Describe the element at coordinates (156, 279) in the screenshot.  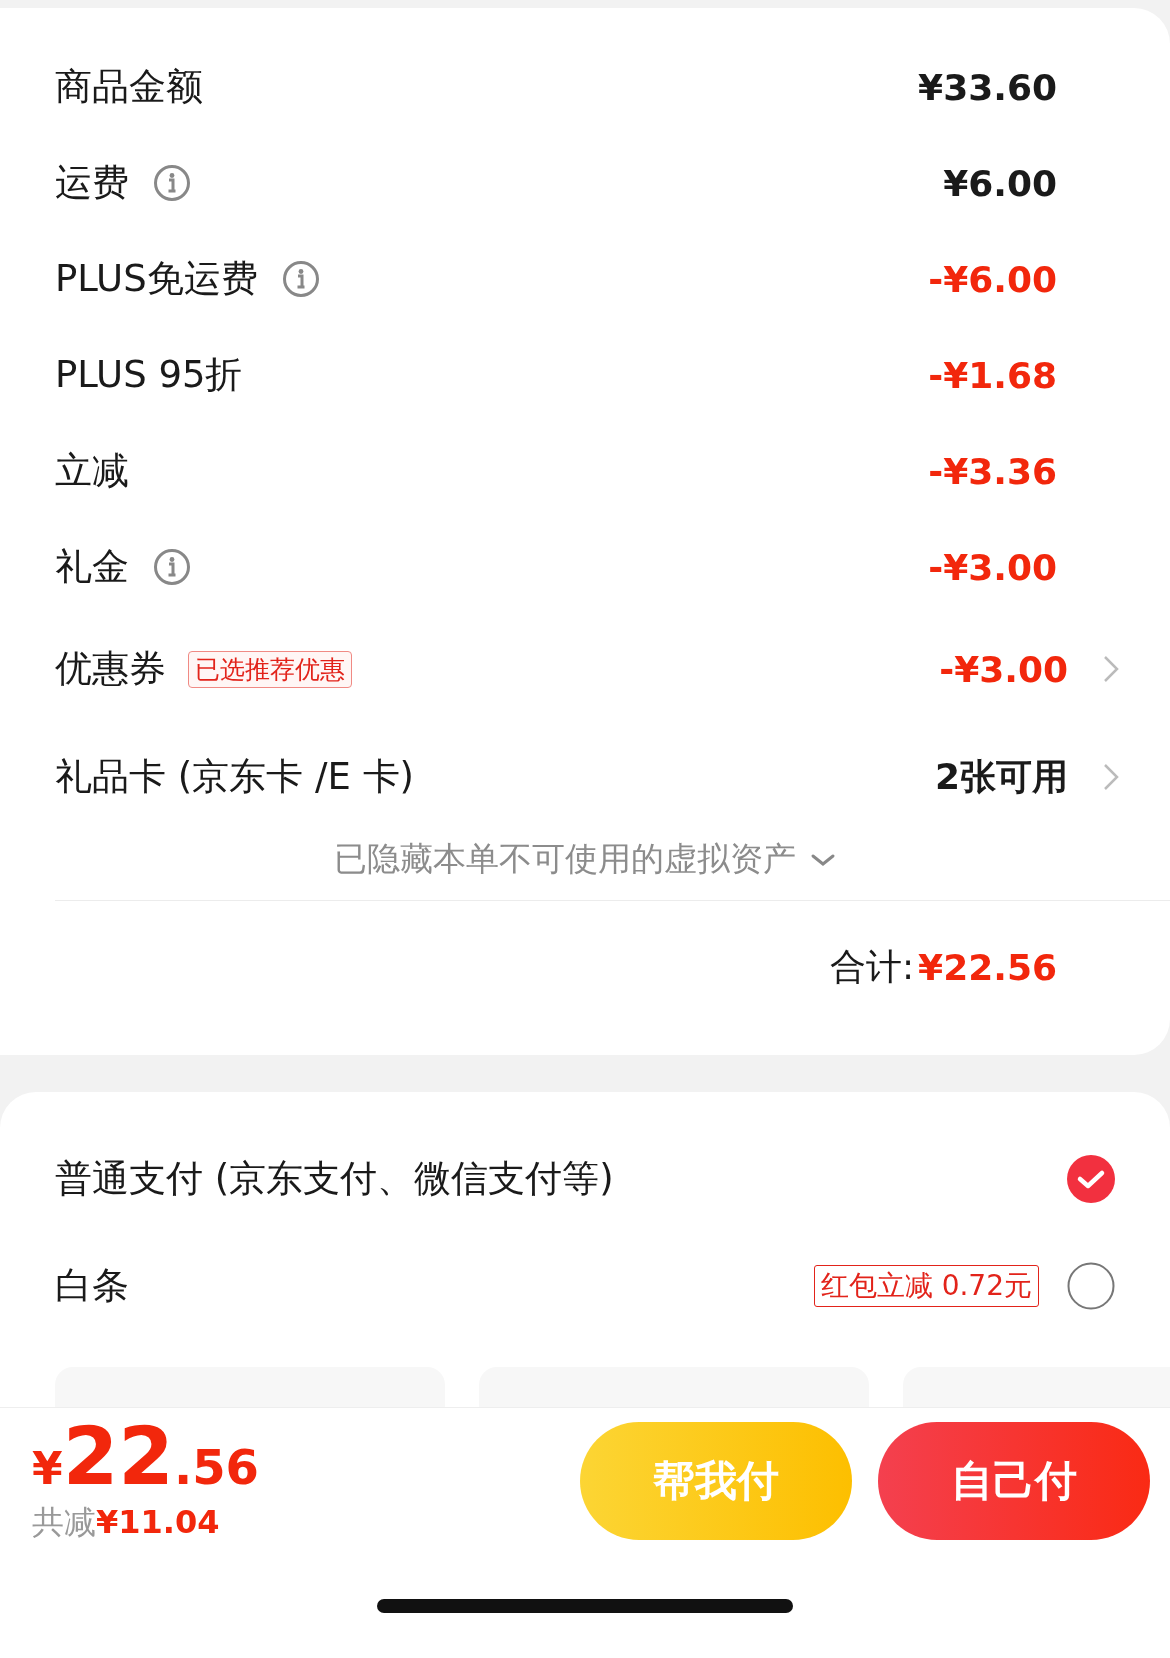
I see `row-label: PLUS免运费` at that location.